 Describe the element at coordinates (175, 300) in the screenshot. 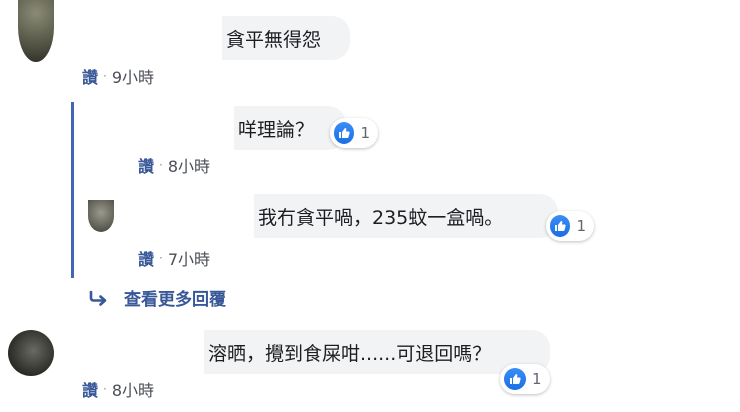

I see `view-more-label: 查看更多回覆` at that location.